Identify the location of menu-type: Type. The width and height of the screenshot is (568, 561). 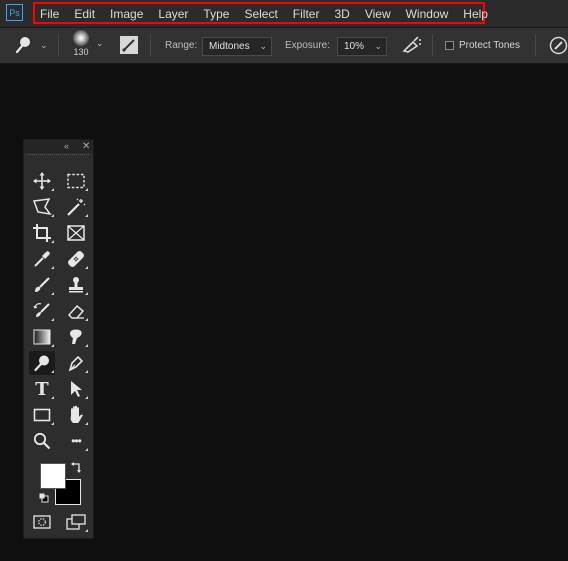
(216, 14).